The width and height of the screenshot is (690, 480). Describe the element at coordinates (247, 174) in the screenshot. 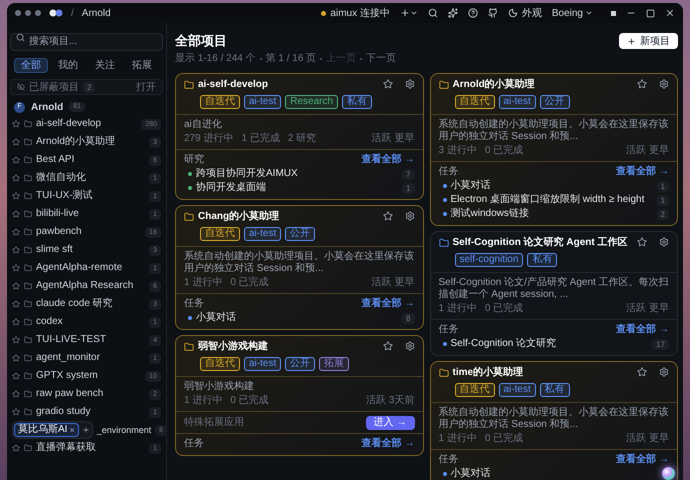

I see `section-item: 跨项目协同开发AIMUX` at that location.